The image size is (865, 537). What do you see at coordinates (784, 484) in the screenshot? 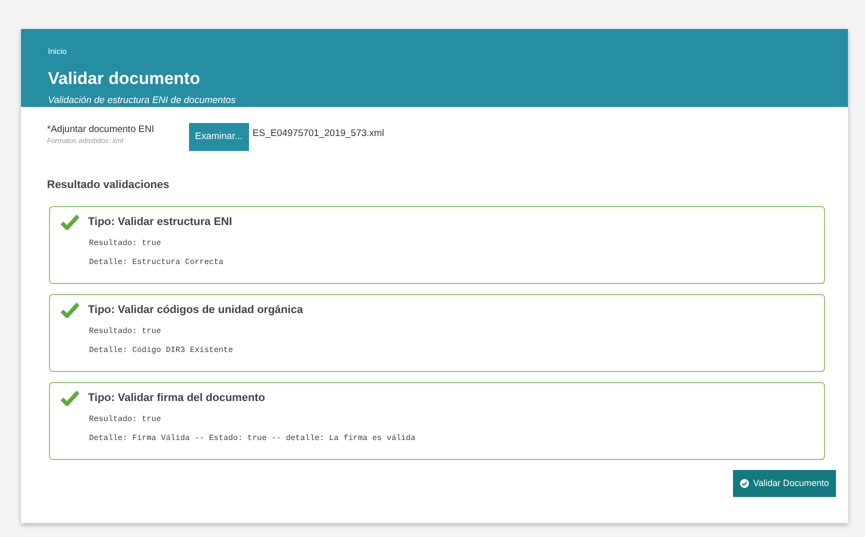
I see `validate-button: Validar Documento` at bounding box center [784, 484].